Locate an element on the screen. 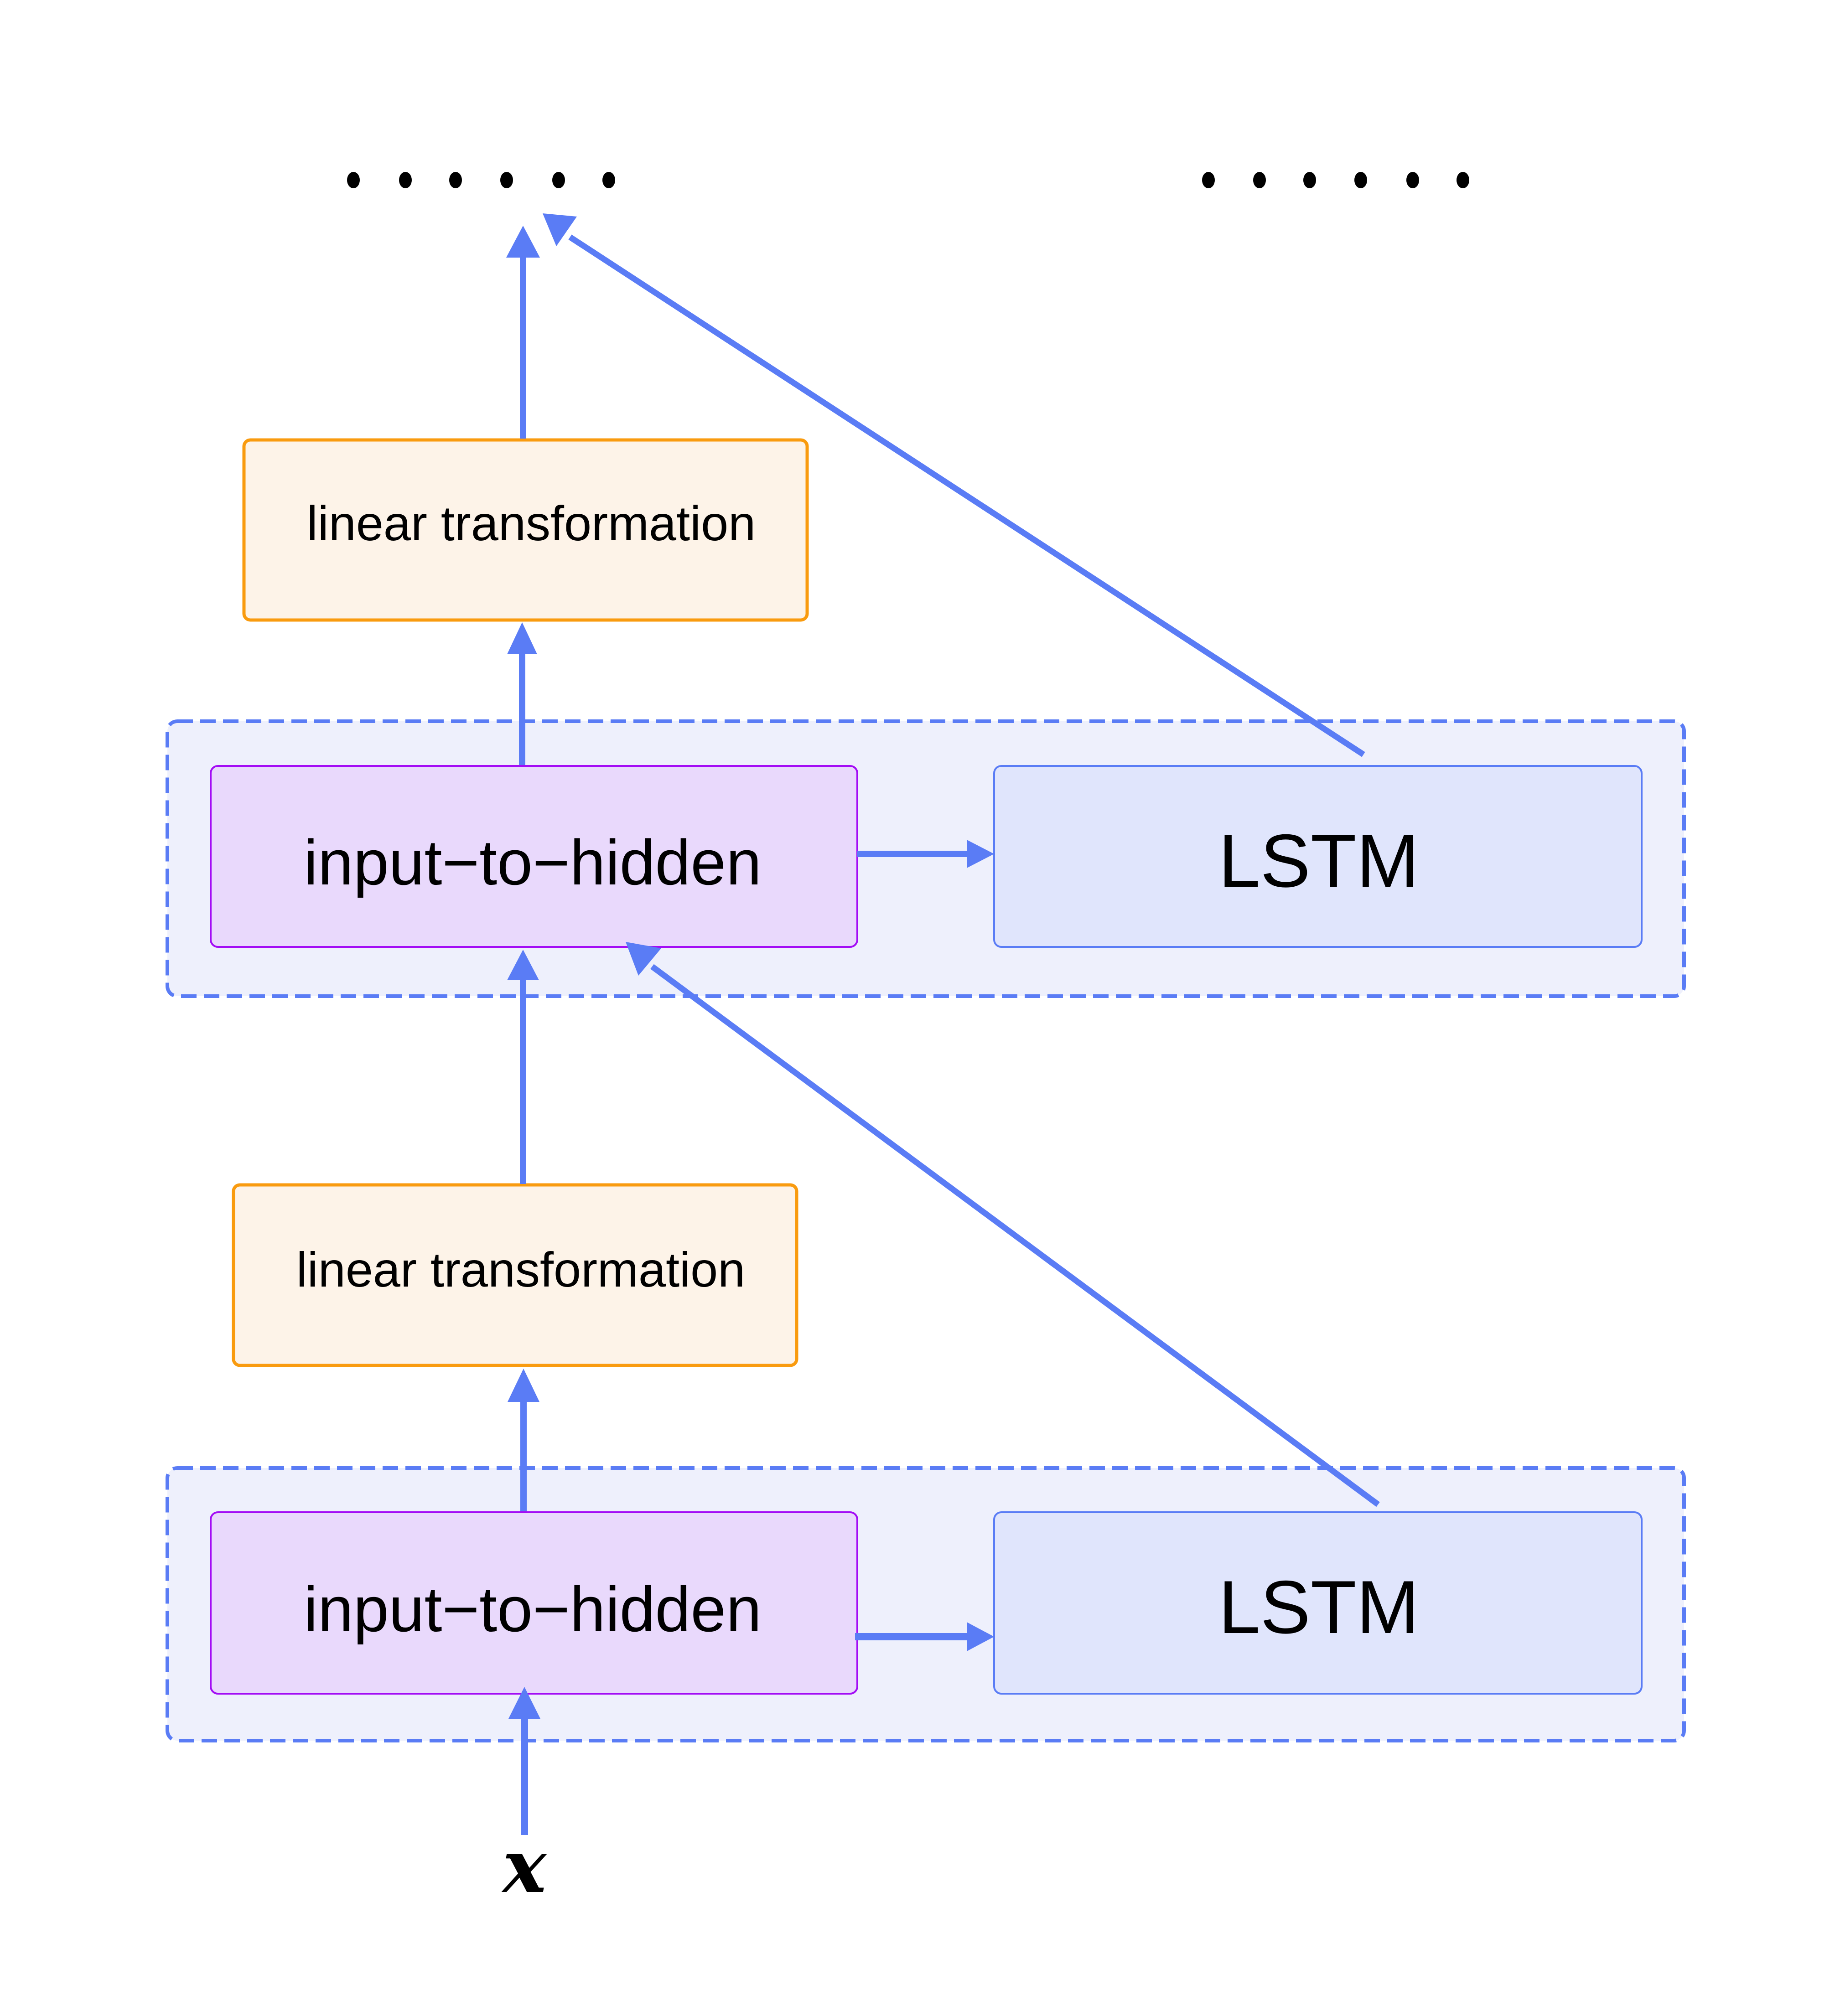 The width and height of the screenshot is (1835, 2016). input-x-label: x is located at coordinates (524, 1866).